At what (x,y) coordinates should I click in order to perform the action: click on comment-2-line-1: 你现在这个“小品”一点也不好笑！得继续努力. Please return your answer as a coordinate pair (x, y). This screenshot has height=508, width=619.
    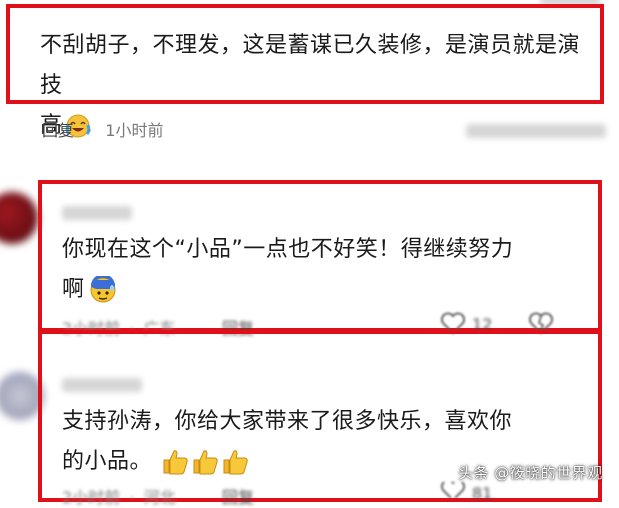
    Looking at the image, I should click on (288, 249).